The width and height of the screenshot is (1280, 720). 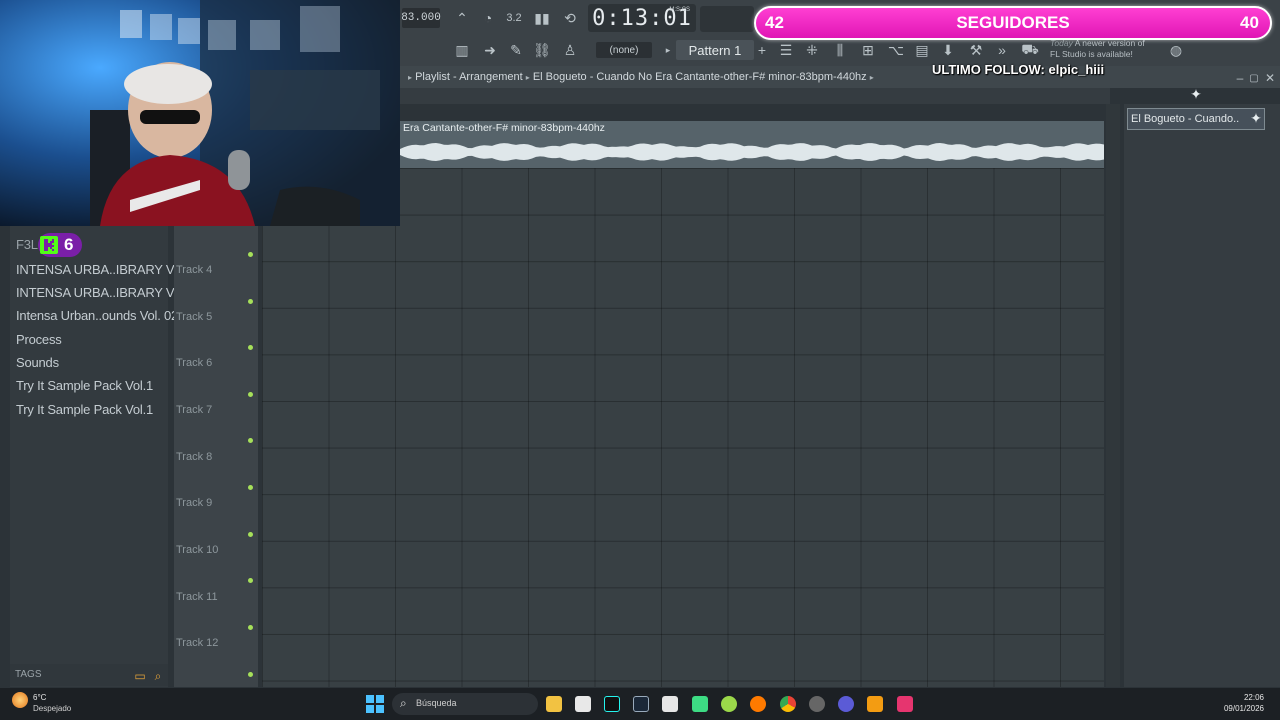 What do you see at coordinates (1018, 69) in the screenshot?
I see `last-follow-label: ULTIMO FOLLOW: elpic_hiii` at bounding box center [1018, 69].